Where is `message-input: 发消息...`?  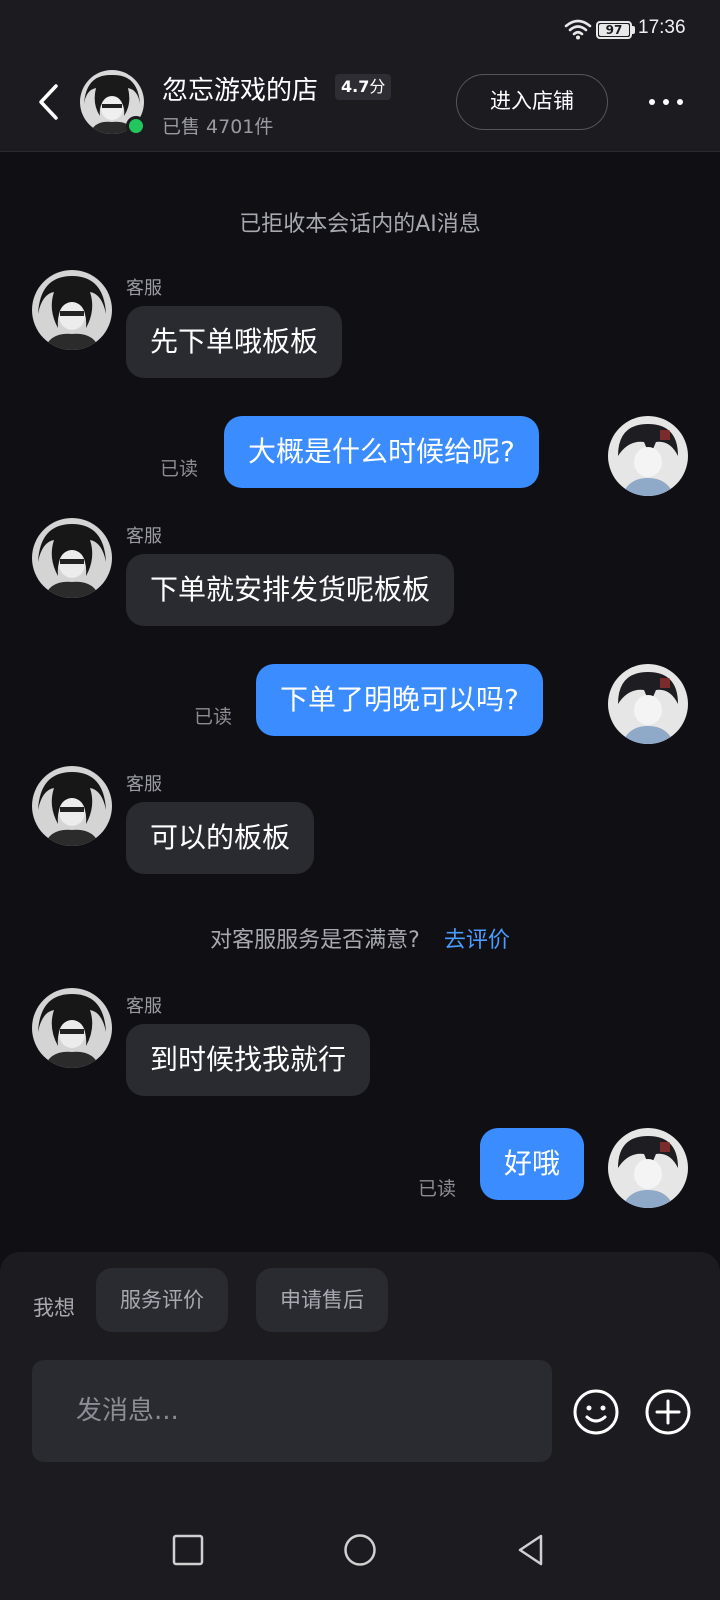 message-input: 发消息... is located at coordinates (292, 1411).